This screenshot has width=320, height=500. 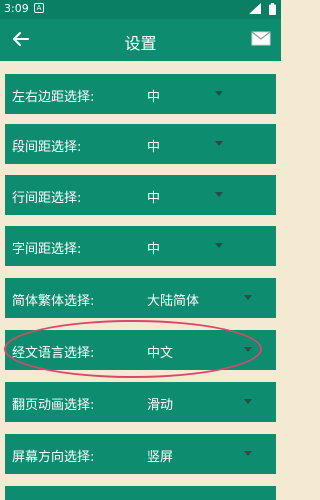 I want to click on battery-icon, so click(x=272, y=10).